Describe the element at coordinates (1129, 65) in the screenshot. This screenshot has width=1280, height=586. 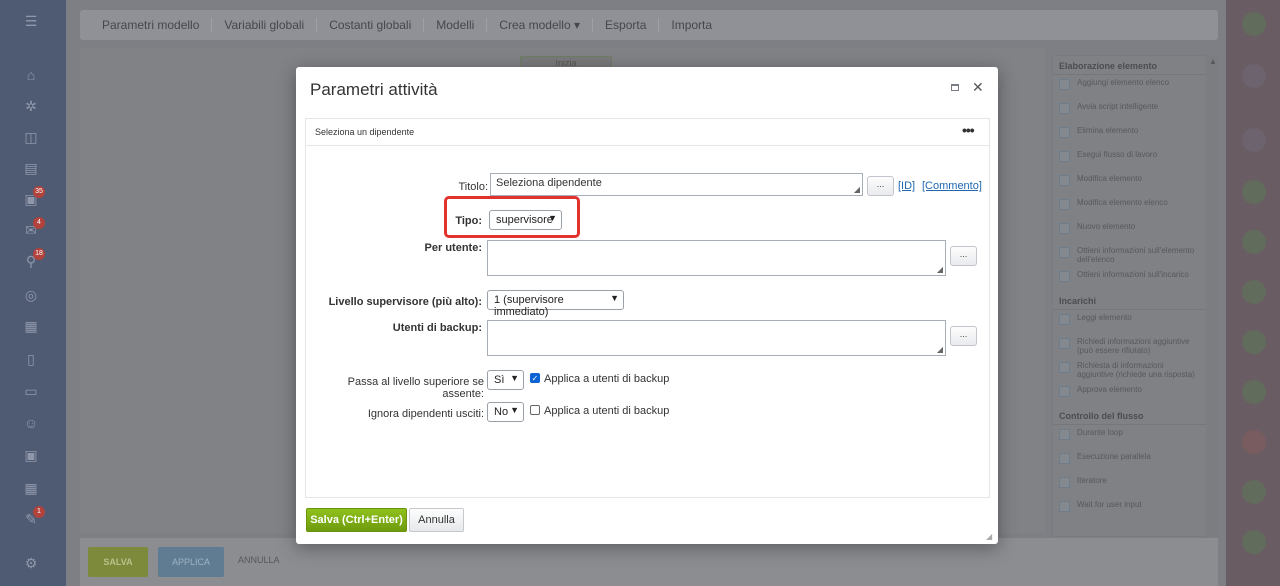
I see `section-title: Elaborazione elemento` at that location.